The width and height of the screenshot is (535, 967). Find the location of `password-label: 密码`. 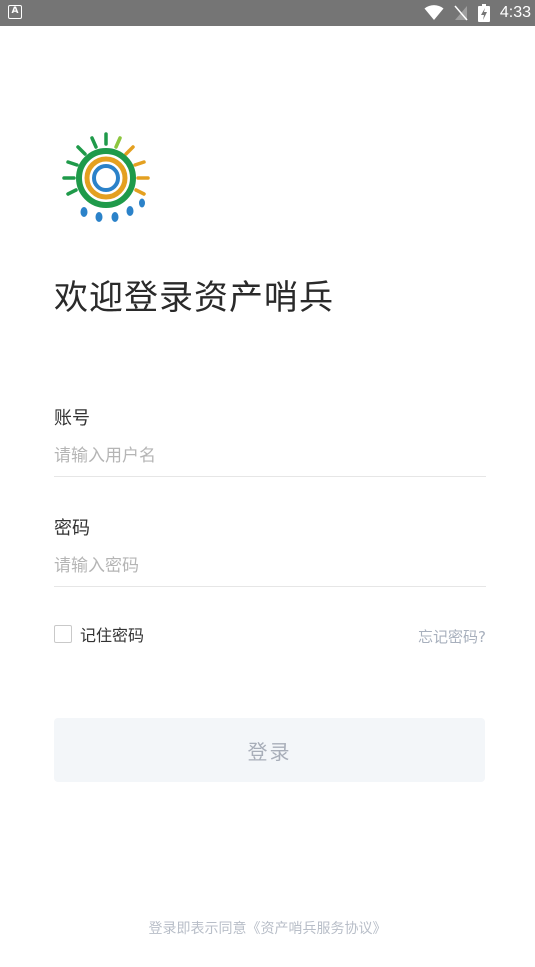

password-label: 密码 is located at coordinates (72, 528).